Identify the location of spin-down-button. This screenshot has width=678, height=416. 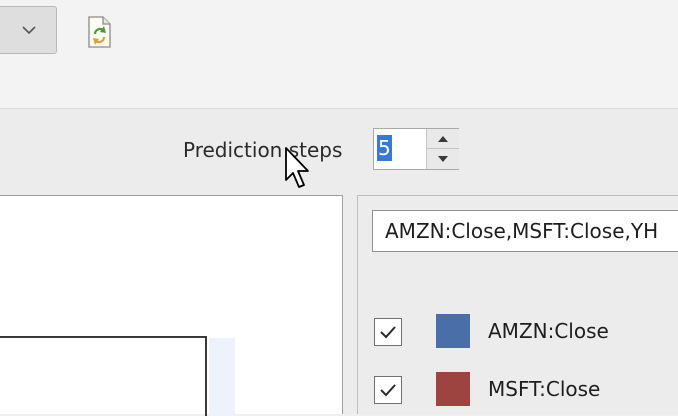
(443, 159).